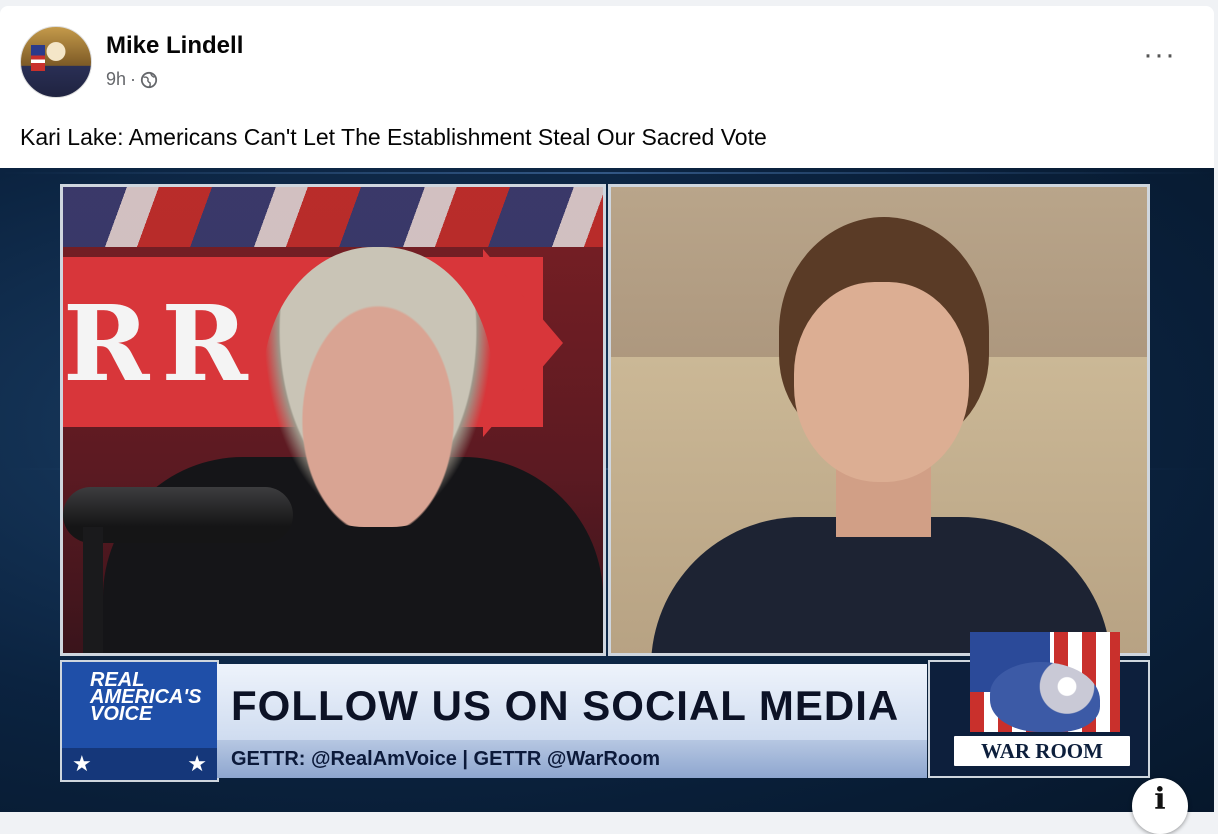 Image resolution: width=1218 pixels, height=834 pixels. Describe the element at coordinates (607, 173) in the screenshot. I see `media-streak` at that location.